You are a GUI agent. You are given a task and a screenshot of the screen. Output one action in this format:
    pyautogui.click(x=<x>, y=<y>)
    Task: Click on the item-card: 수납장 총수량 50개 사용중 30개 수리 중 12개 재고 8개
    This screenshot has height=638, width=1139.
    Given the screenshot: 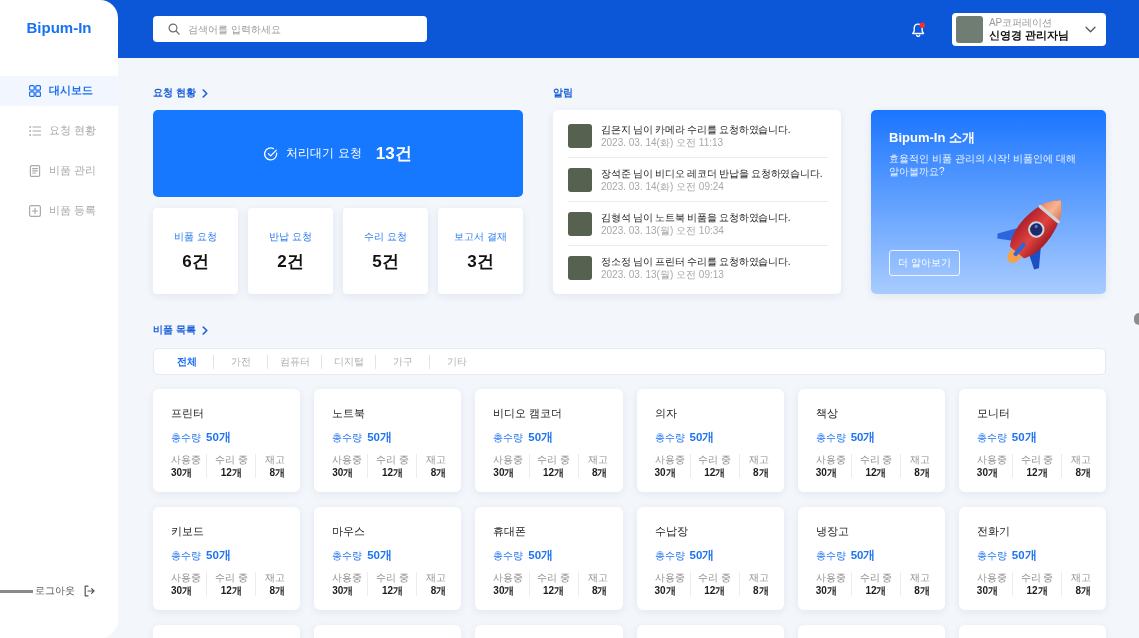 What is the action you would take?
    pyautogui.click(x=710, y=558)
    